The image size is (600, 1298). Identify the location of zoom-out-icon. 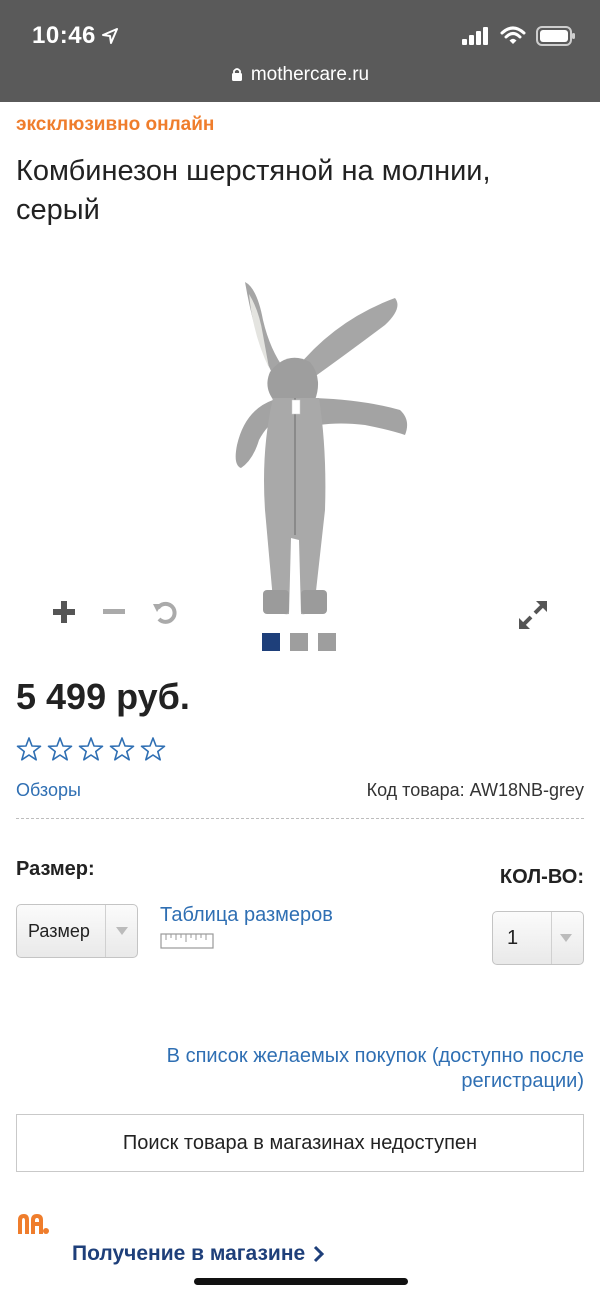
(114, 612).